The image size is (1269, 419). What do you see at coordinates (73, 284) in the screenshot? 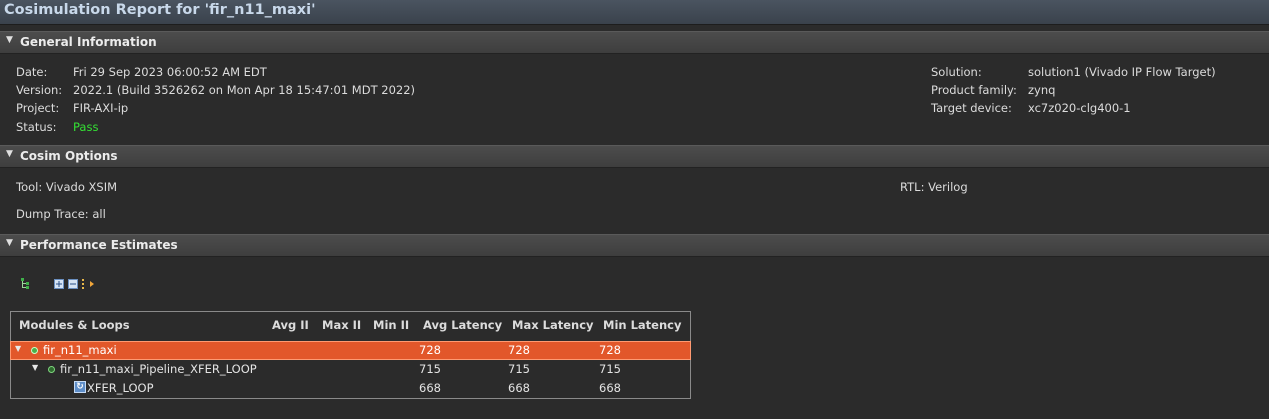
I see `collapse-all-icon` at bounding box center [73, 284].